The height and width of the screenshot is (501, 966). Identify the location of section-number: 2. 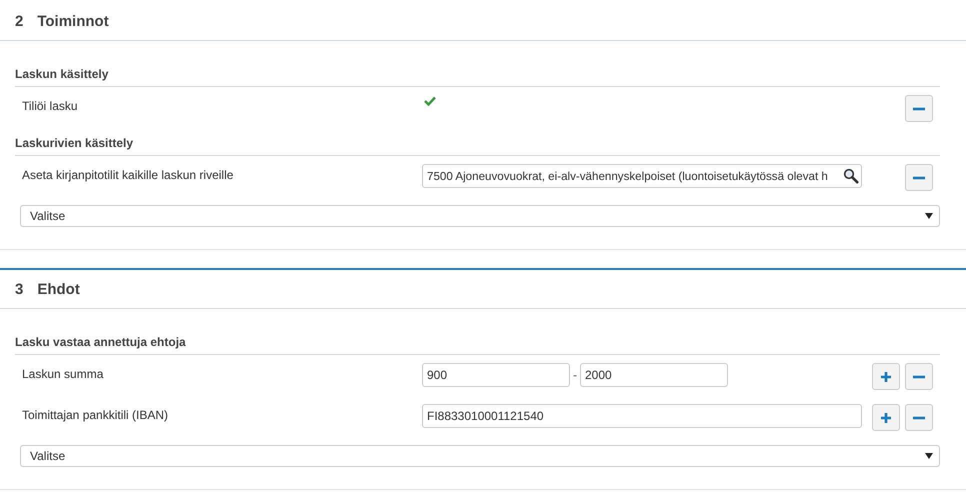
(19, 21).